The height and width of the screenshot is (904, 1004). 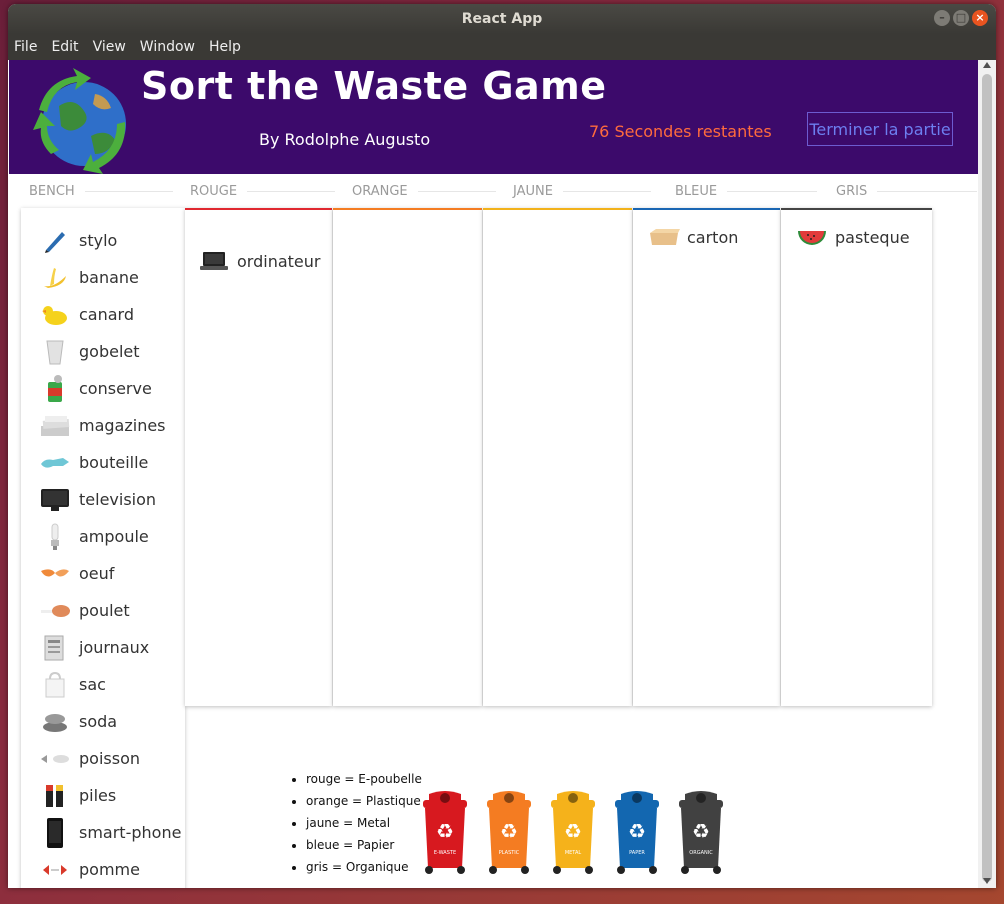 I want to click on bin-bleue-stripe, so click(x=706, y=209).